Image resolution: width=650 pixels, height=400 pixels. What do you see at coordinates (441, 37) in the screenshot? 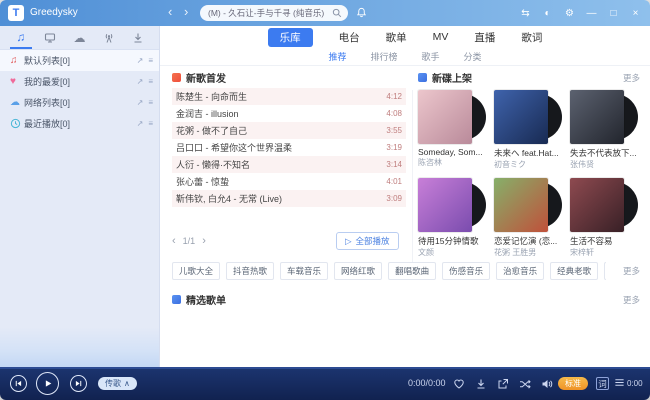
I see `tab-mv: MV` at bounding box center [441, 37].